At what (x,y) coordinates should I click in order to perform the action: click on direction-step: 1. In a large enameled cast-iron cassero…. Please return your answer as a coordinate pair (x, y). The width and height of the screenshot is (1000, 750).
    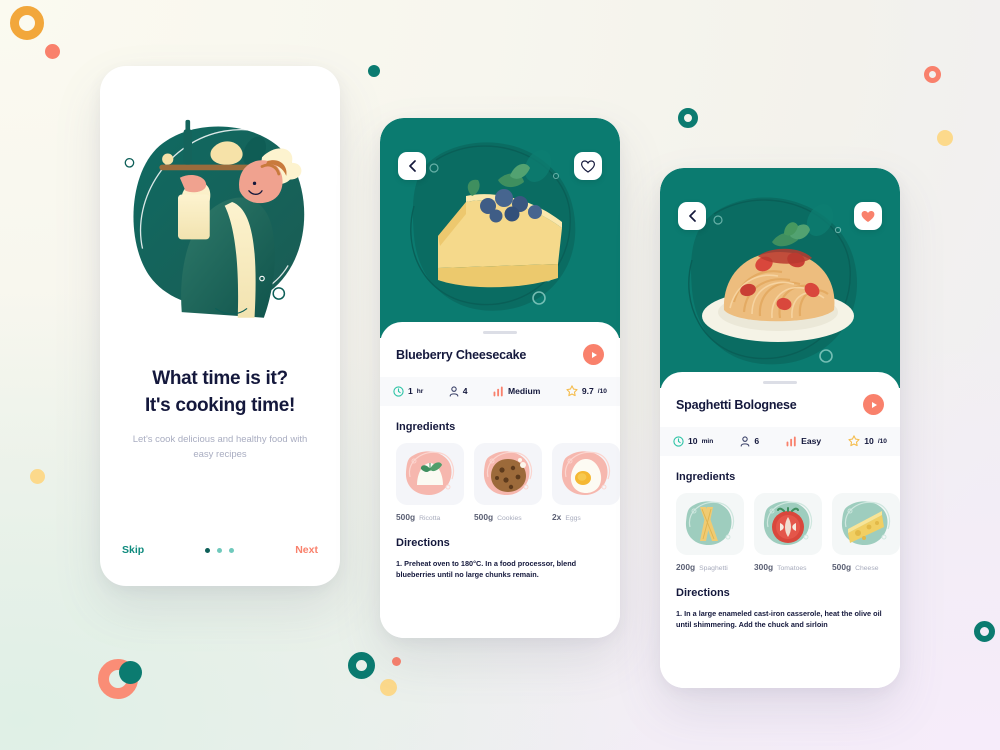
    Looking at the image, I should click on (780, 615).